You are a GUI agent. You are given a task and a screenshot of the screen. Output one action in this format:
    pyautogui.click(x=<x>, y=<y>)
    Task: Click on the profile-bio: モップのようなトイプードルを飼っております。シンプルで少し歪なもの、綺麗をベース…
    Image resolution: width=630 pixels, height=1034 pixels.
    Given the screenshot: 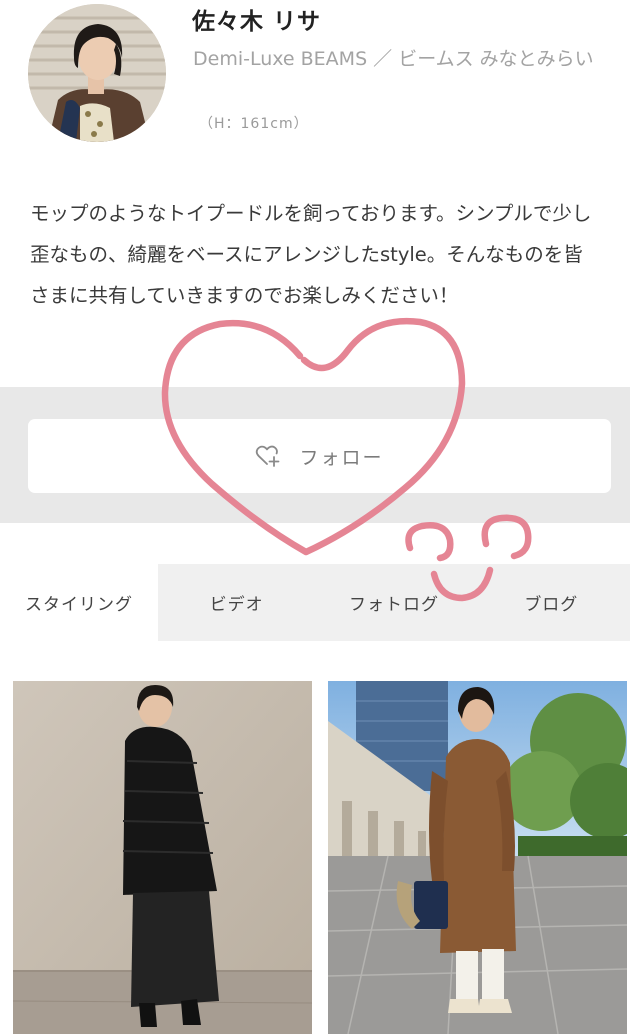 What is the action you would take?
    pyautogui.click(x=311, y=254)
    